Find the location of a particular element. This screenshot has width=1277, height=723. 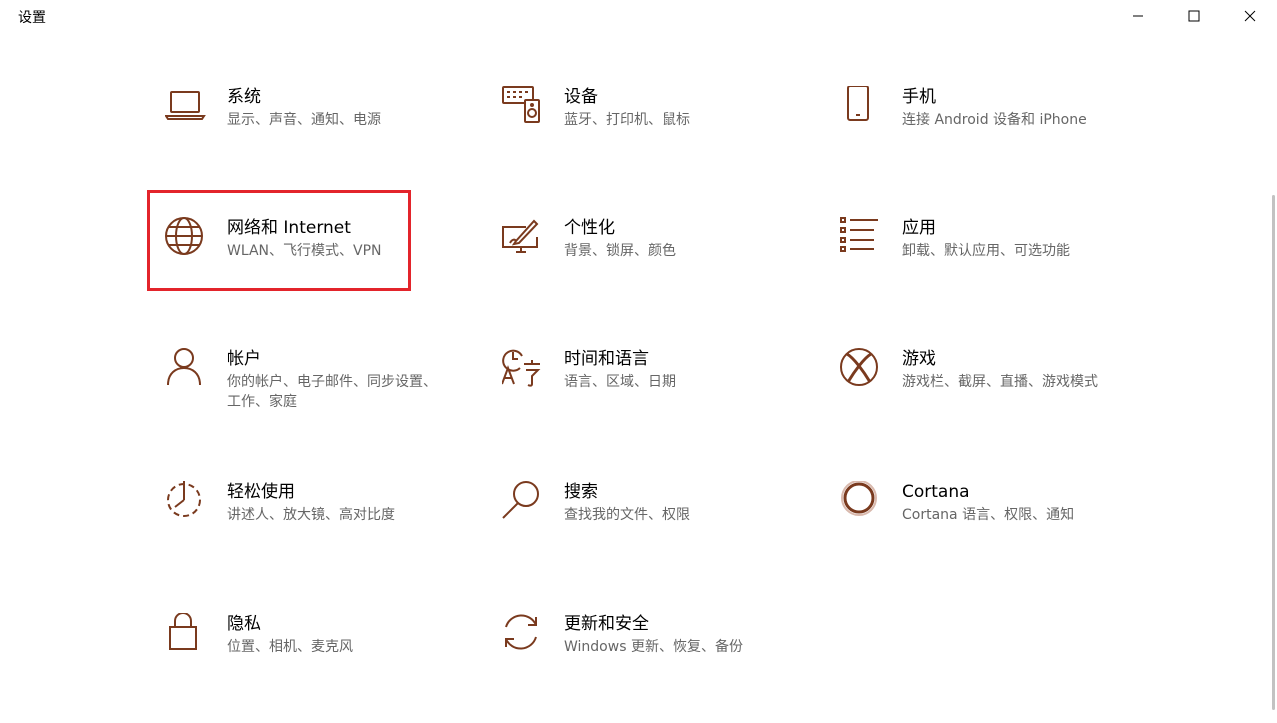

apps-list-icon is located at coordinates (861, 238).